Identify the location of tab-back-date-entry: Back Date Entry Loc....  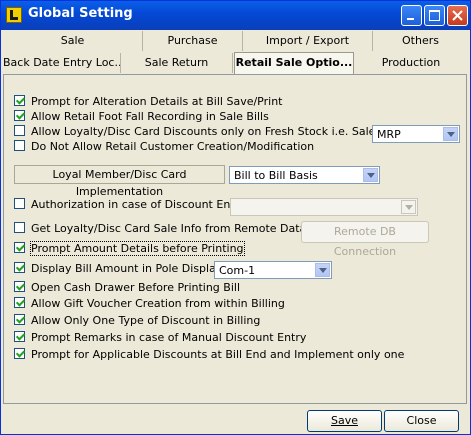
(62, 63).